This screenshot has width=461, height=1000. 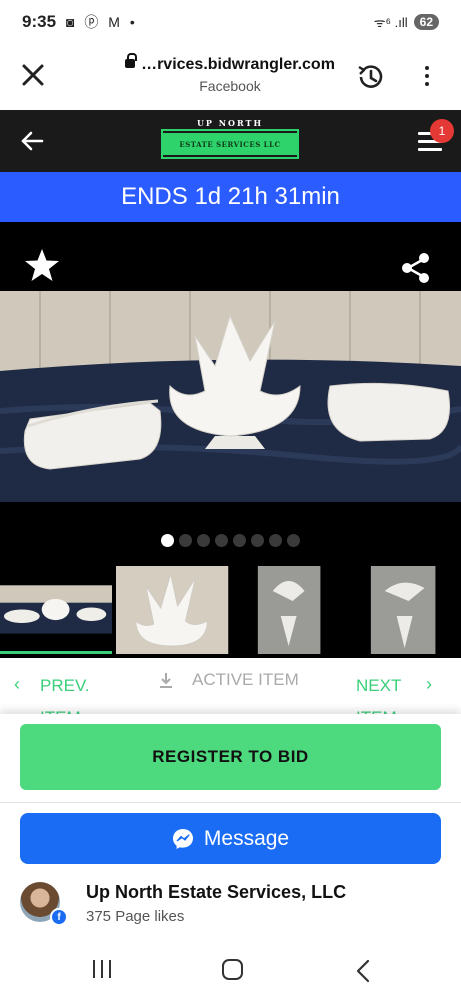 What do you see at coordinates (230, 22) in the screenshot?
I see `status-bar: 9:35 ◙ ⓟ M • ᯤ⁶ .ıll 62` at bounding box center [230, 22].